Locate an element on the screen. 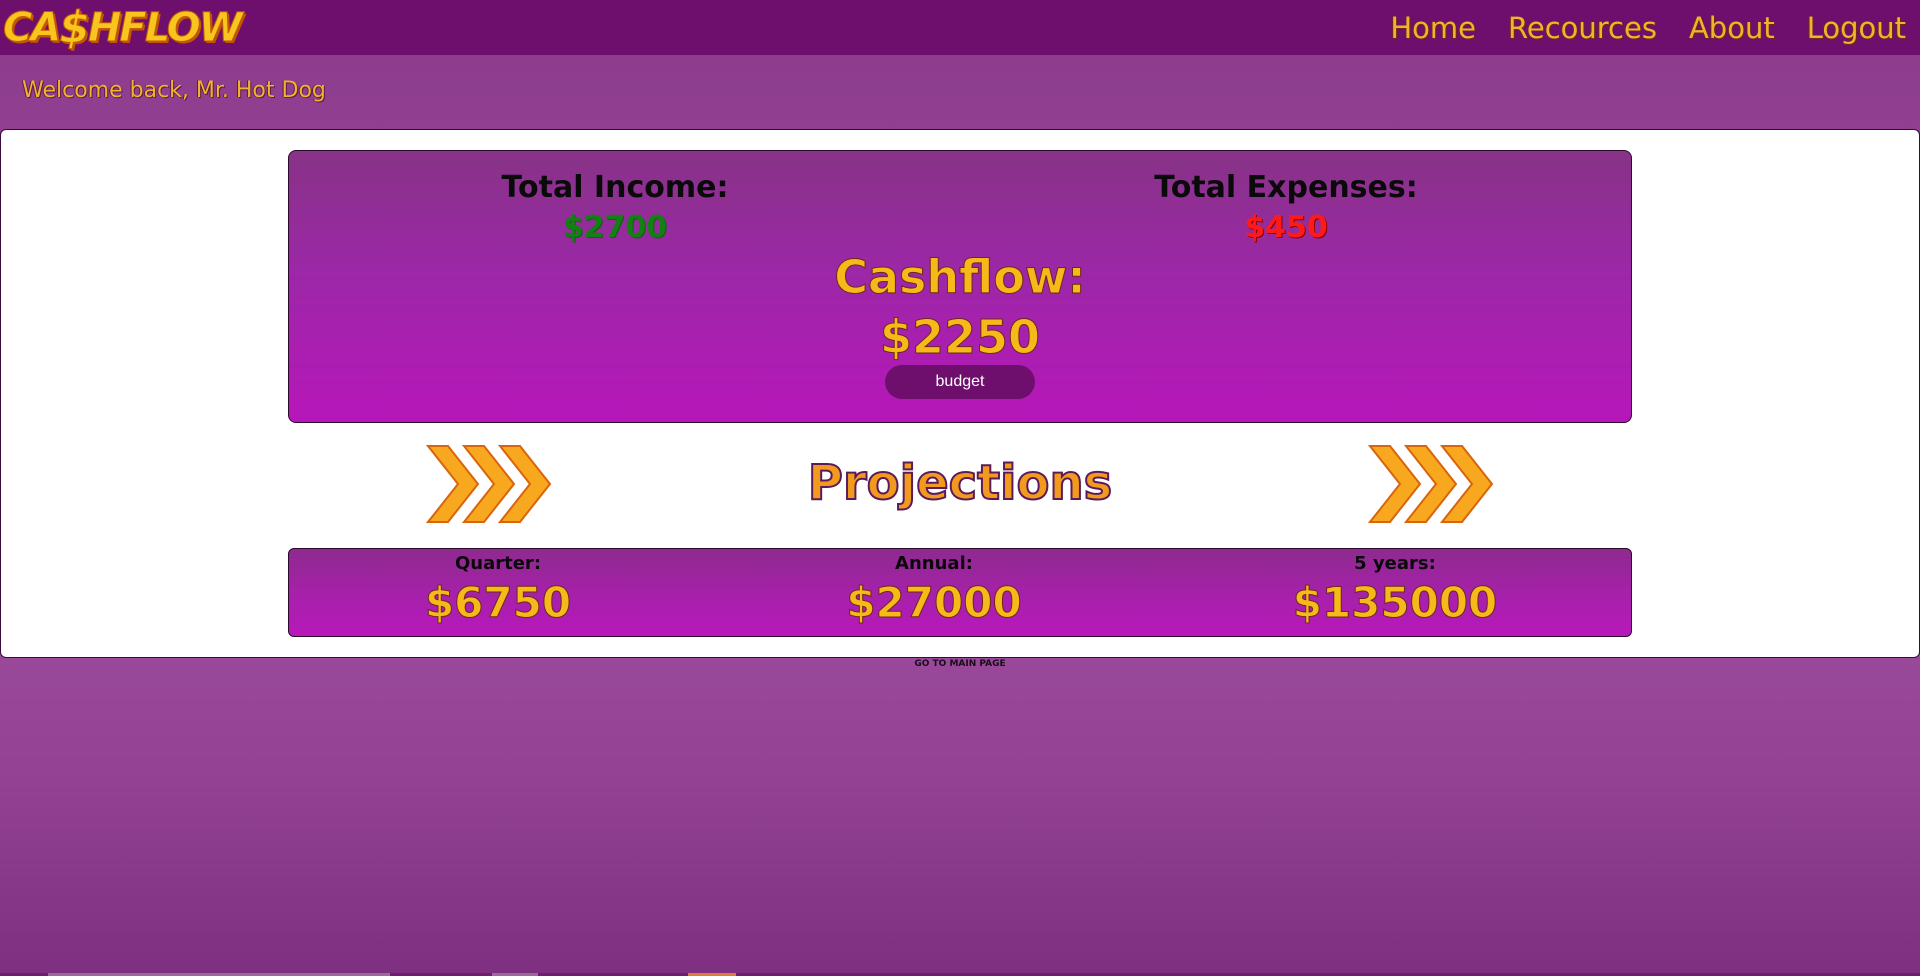 The image size is (1920, 976). logo-dollar-sign: $ is located at coordinates (75, 27).